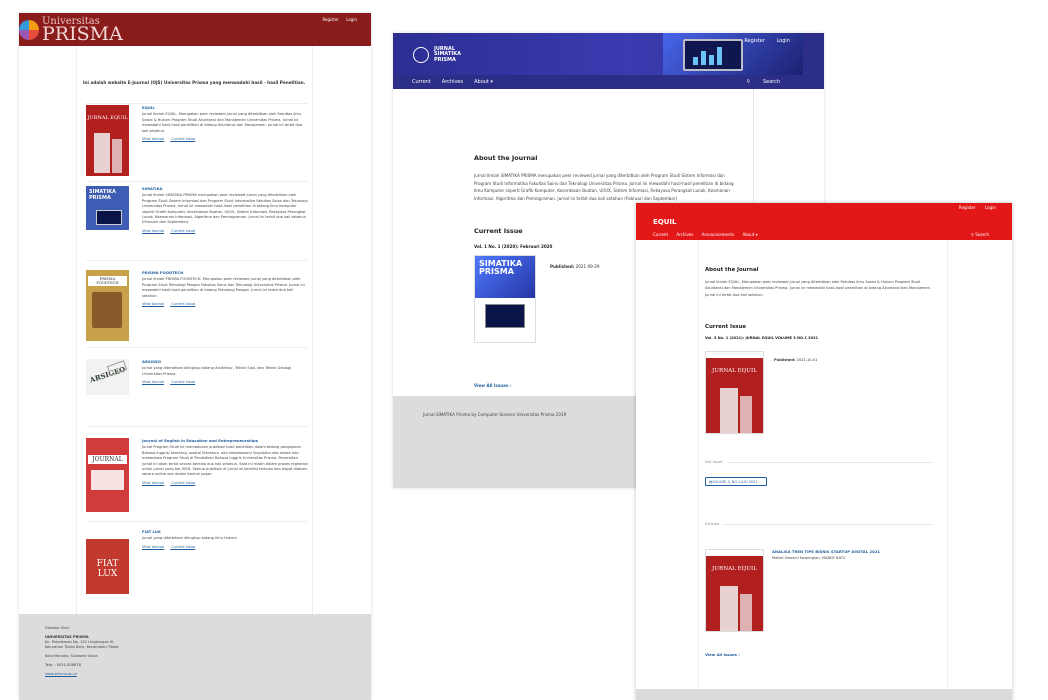 The image size is (1048, 700). What do you see at coordinates (809, 558) in the screenshot?
I see `article-authors: Maikel Oswaini Kawengian; MANDY BATU` at bounding box center [809, 558].